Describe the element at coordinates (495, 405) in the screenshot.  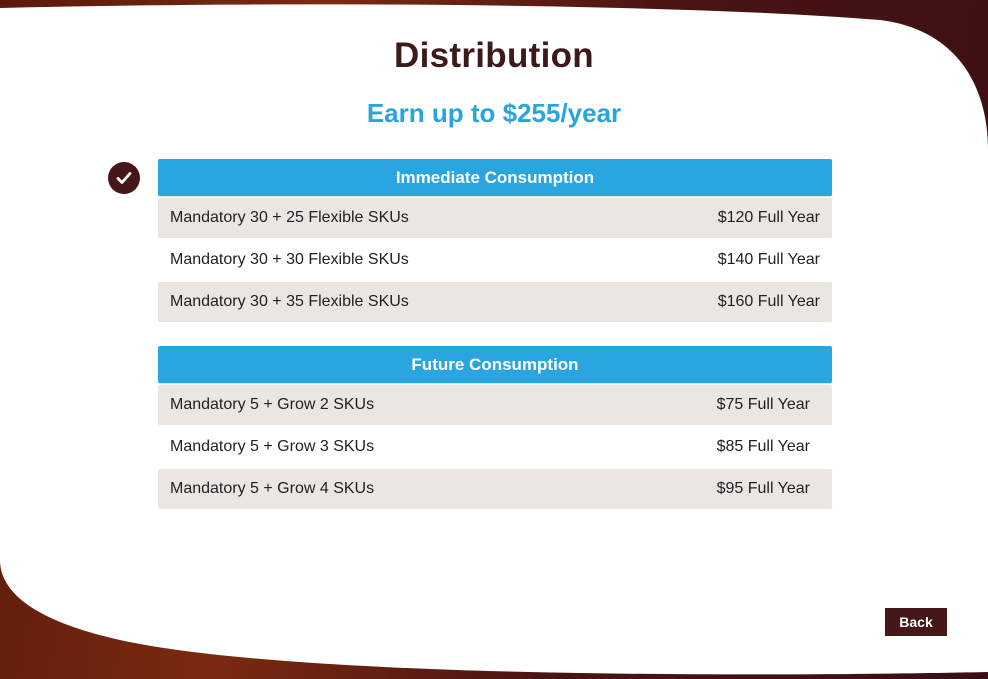
I see `table-row: Mandatory 5 + Grow 2 SKUs $75 Full Year` at that location.